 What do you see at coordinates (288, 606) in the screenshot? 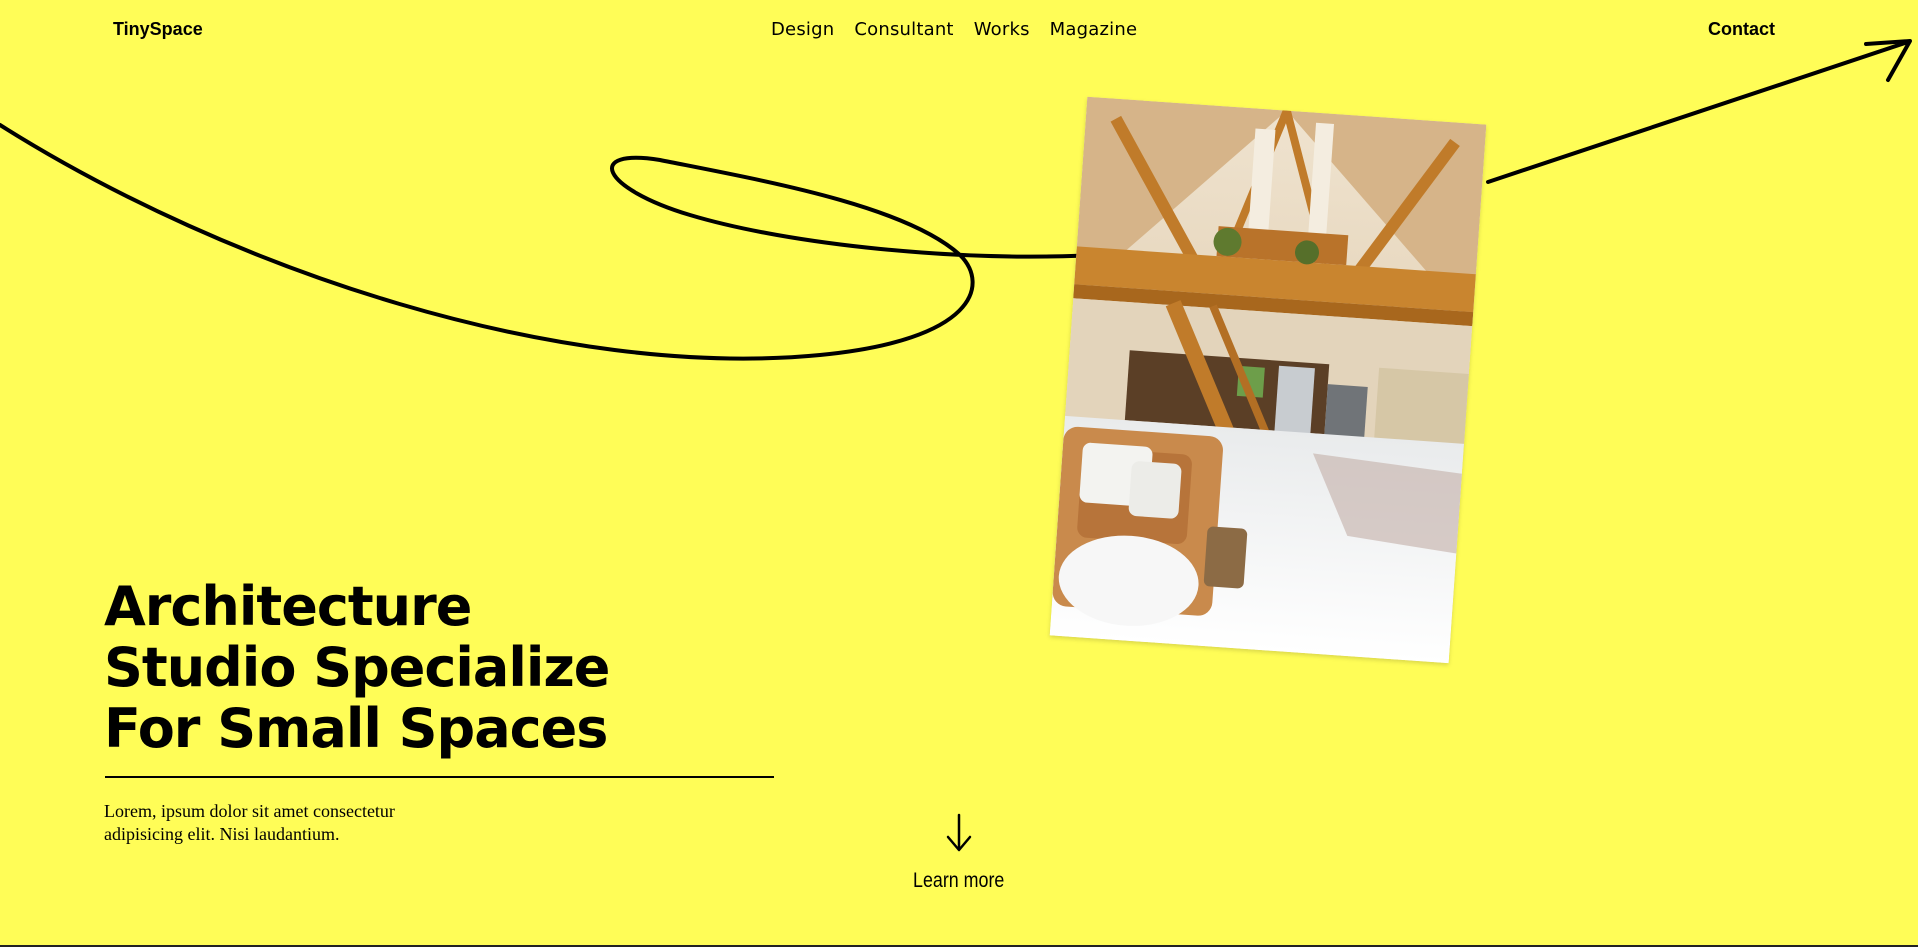
I see `headline-line-1: Architecture` at bounding box center [288, 606].